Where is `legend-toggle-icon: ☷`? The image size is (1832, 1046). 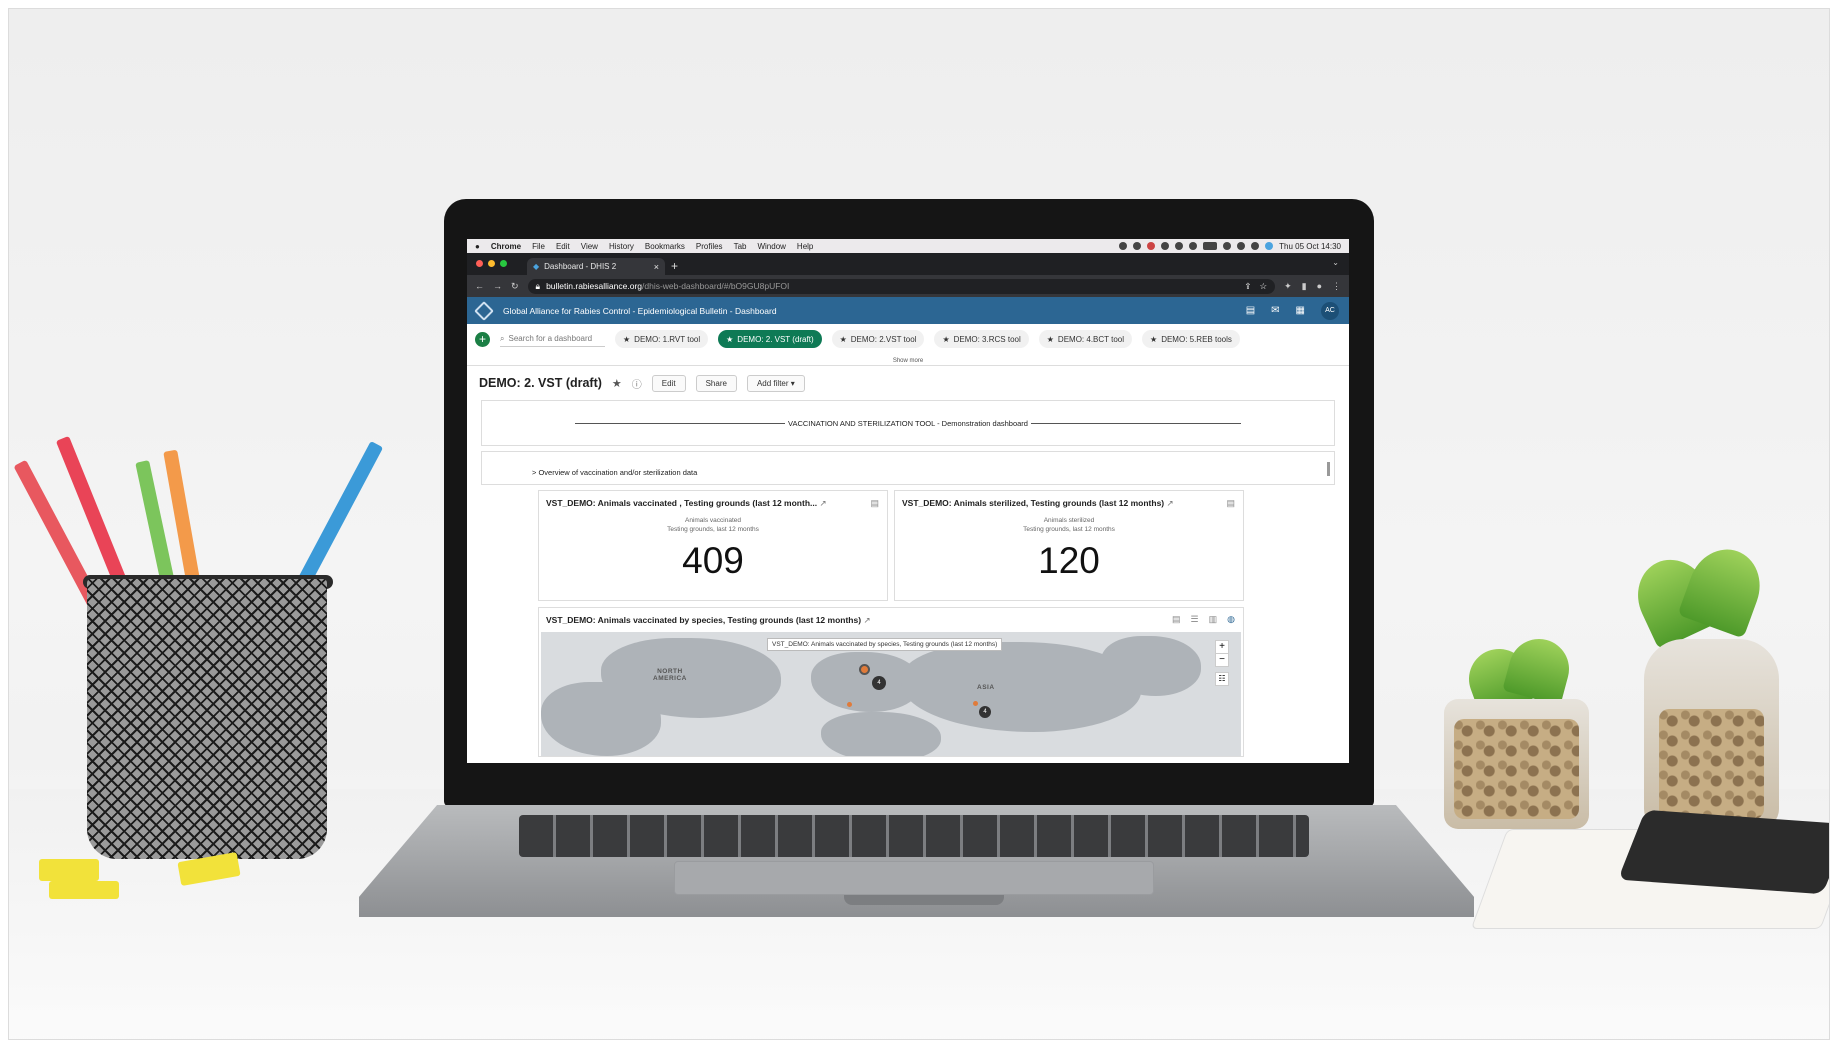 legend-toggle-icon: ☷ is located at coordinates (1222, 679).